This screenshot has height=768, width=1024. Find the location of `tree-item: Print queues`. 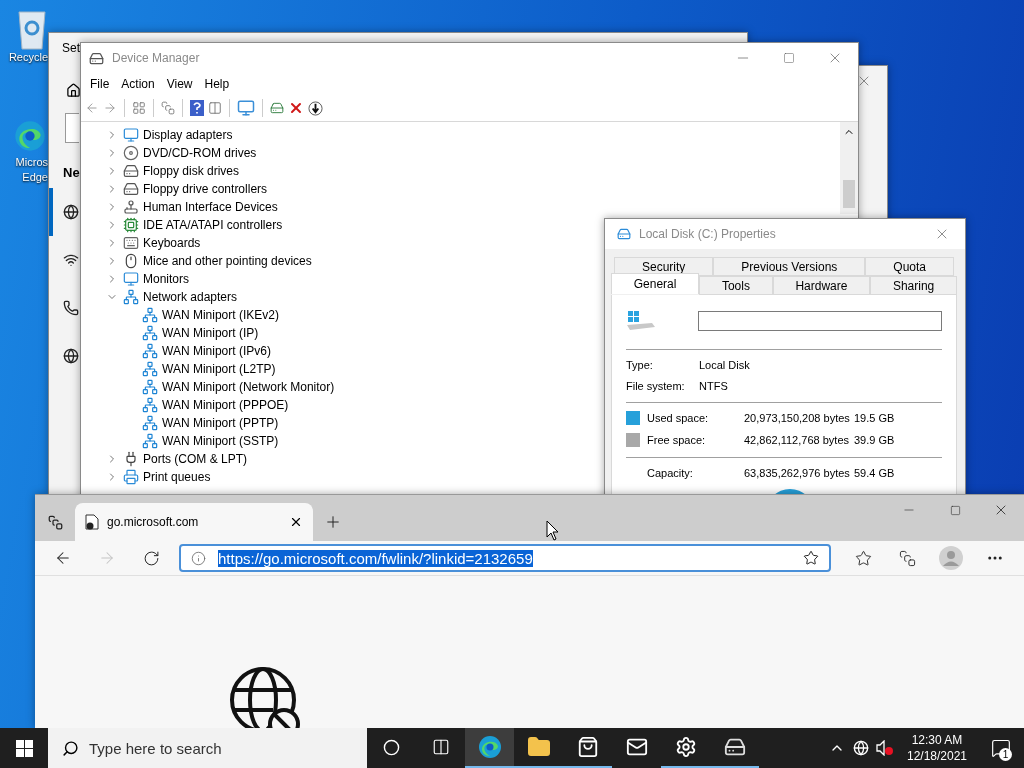

tree-item: Print queues is located at coordinates (177, 477).